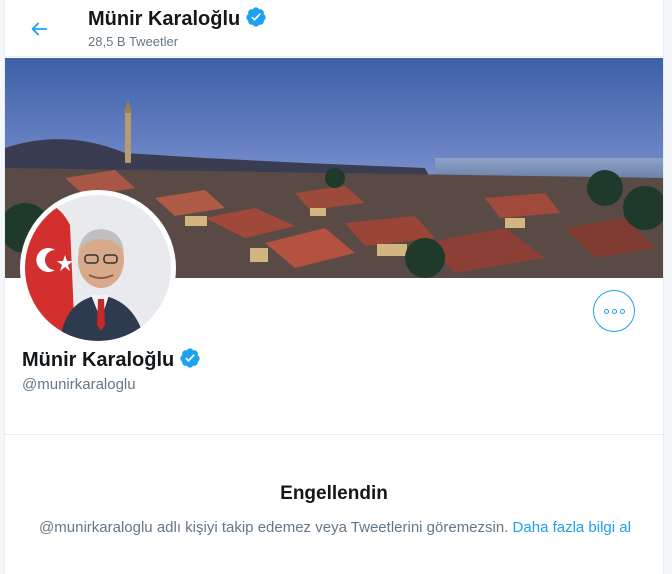  I want to click on more-options-button, so click(614, 311).